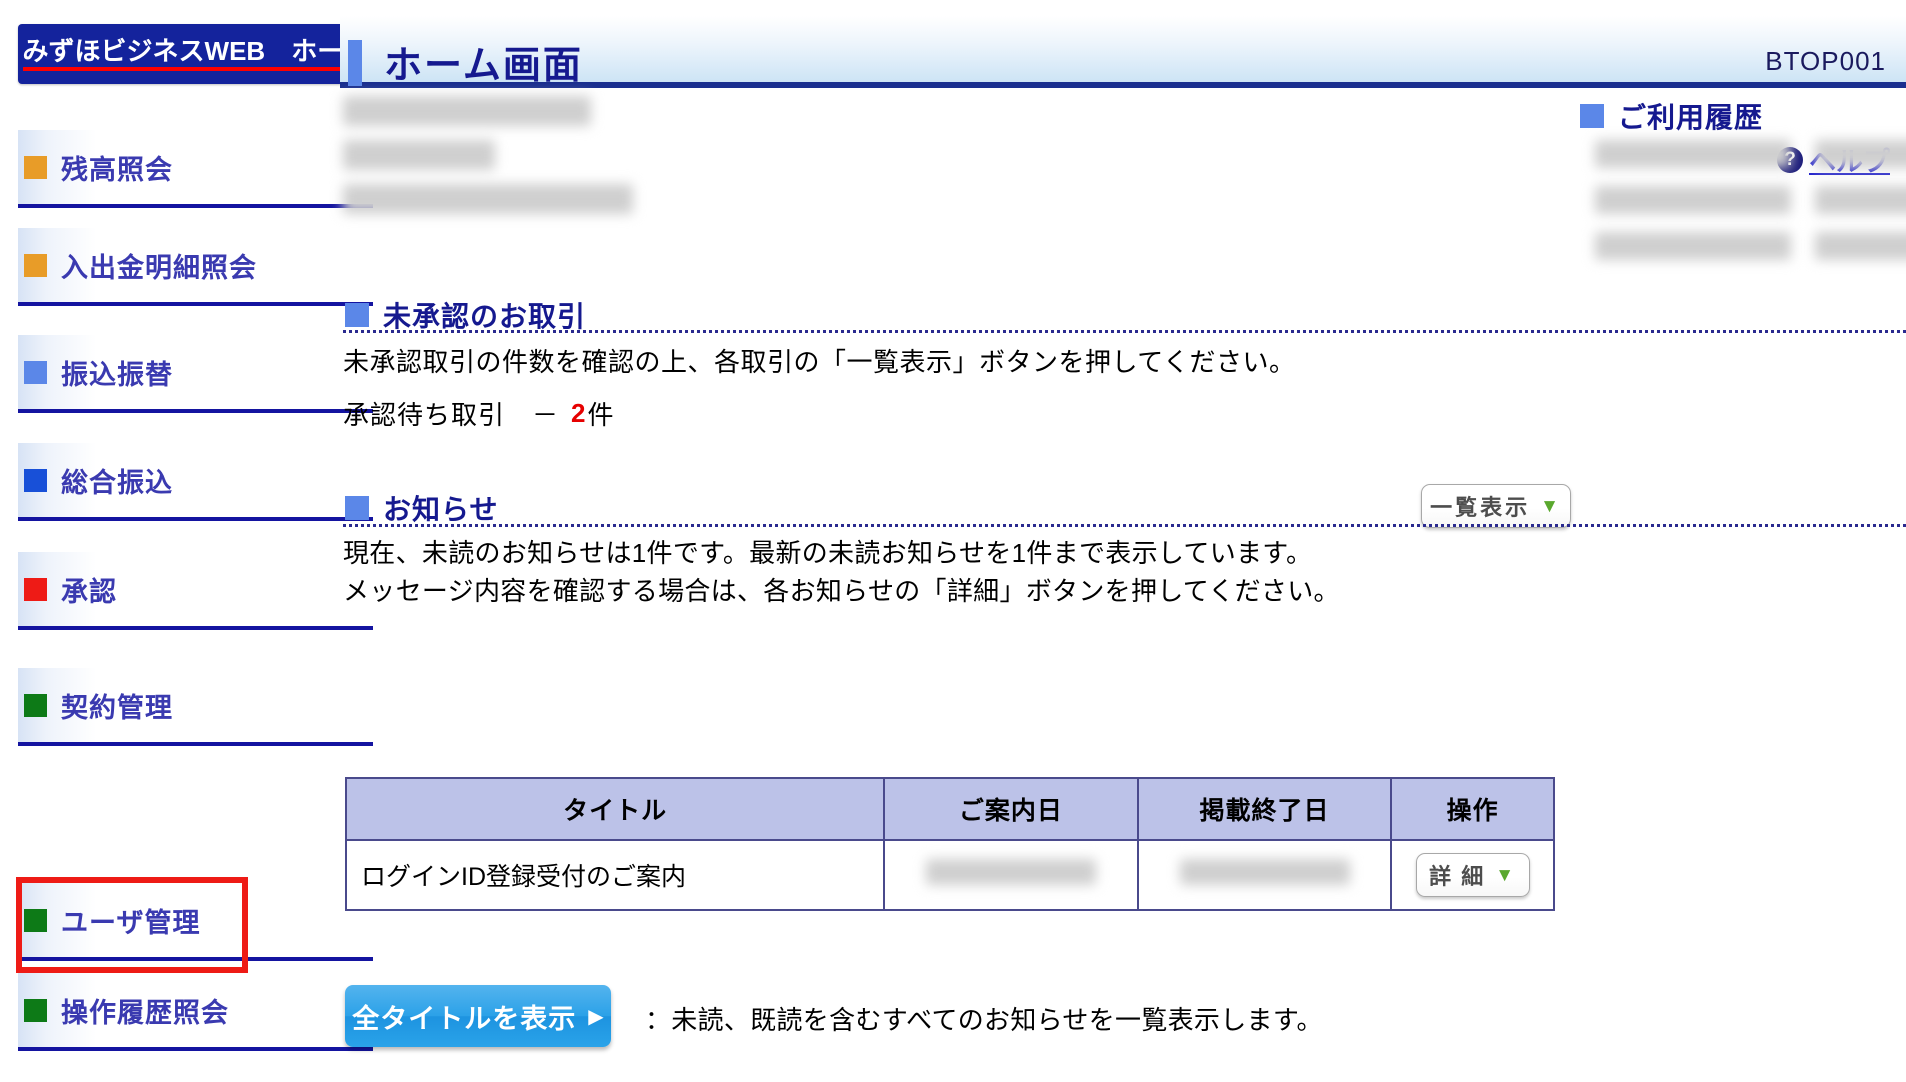 The height and width of the screenshot is (1082, 1906). What do you see at coordinates (117, 169) in the screenshot?
I see `sidebar-item-label: 残高照会` at bounding box center [117, 169].